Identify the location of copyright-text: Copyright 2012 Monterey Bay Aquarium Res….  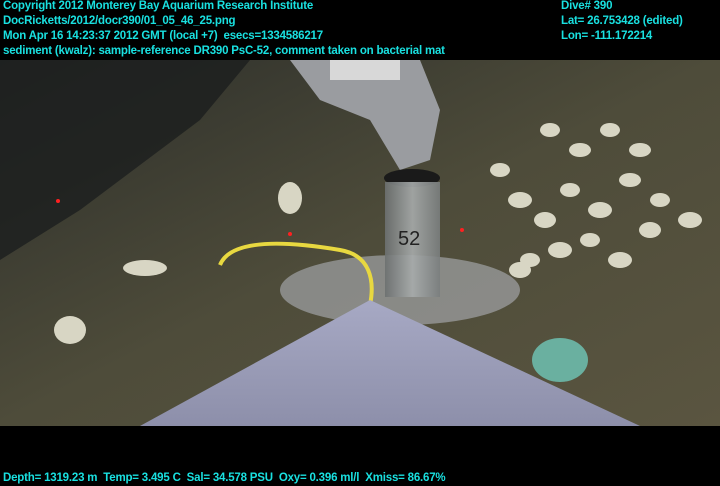
(158, 6).